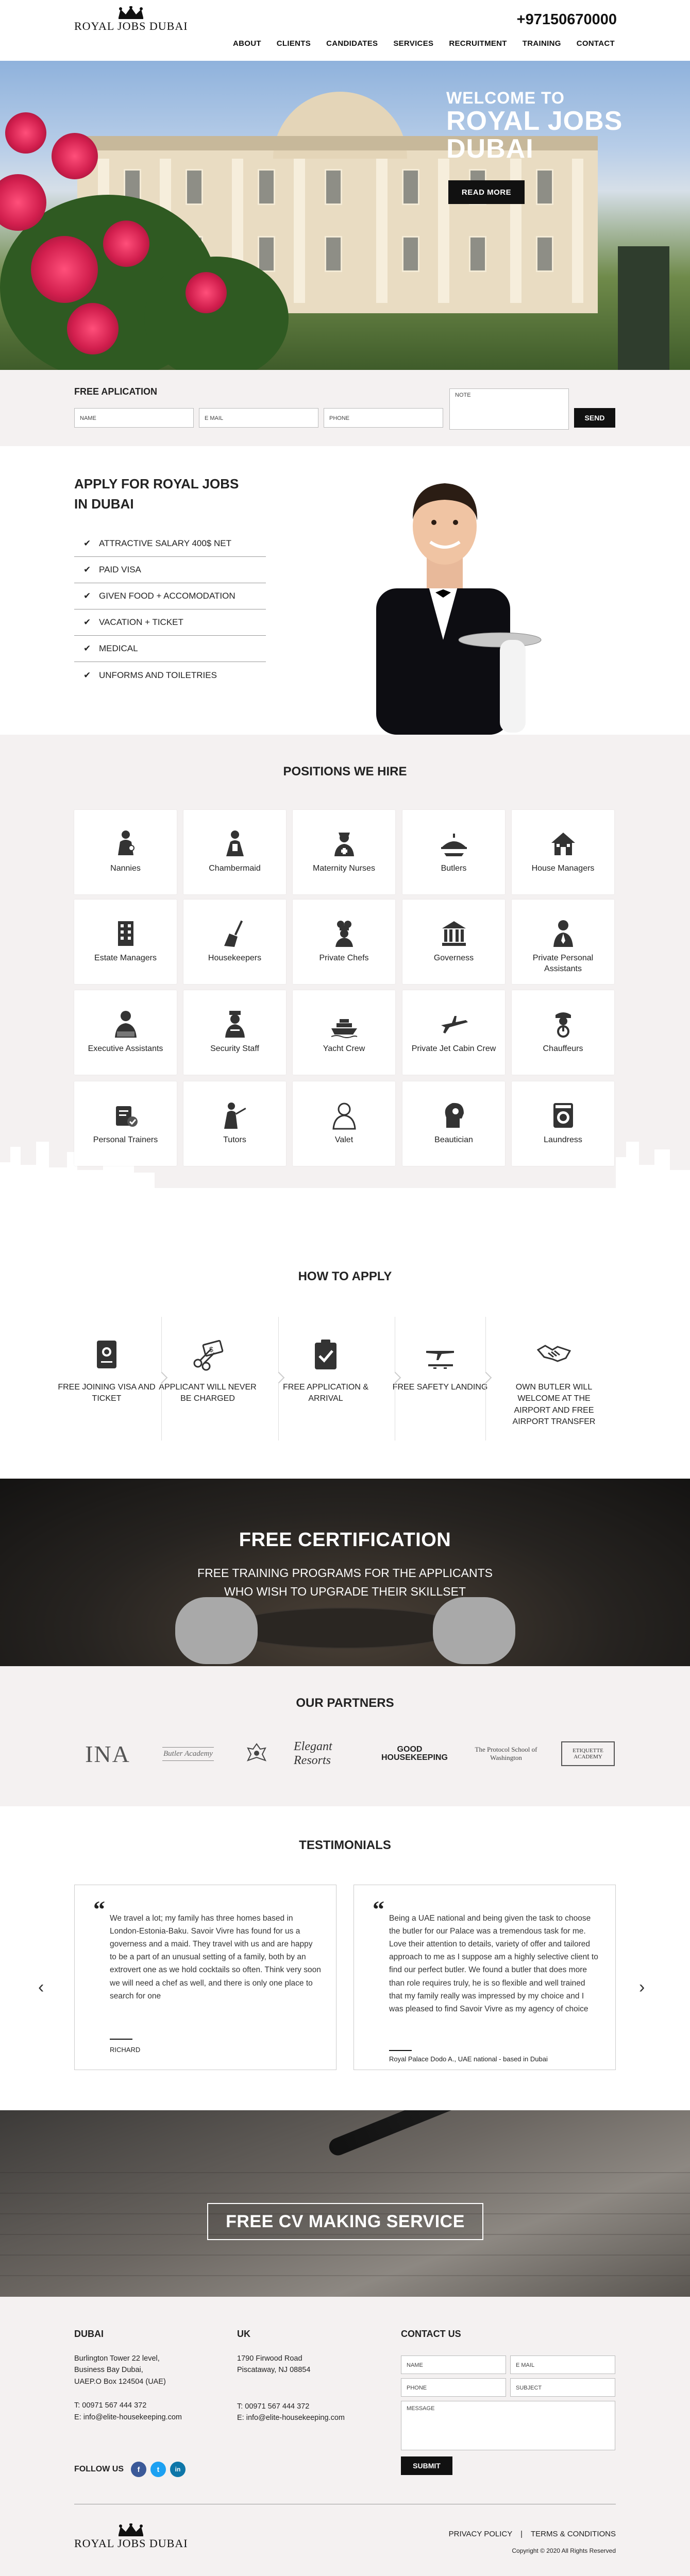  I want to click on next-arrow-icon: ›, so click(642, 1987).